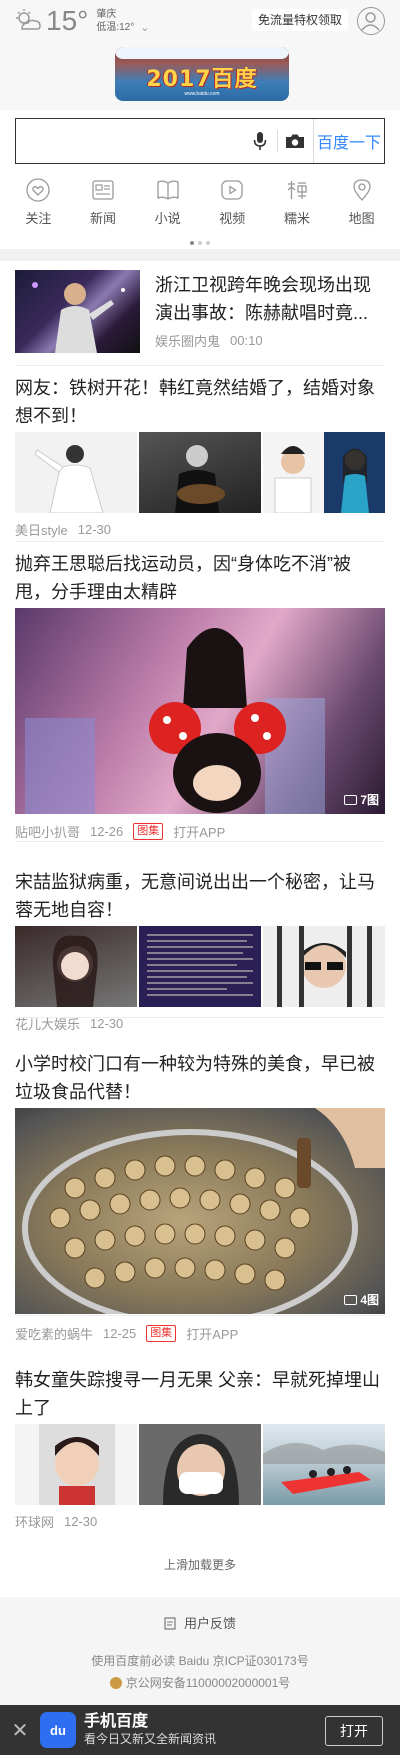 The height and width of the screenshot is (1755, 400). I want to click on feedback-link: 用户反馈, so click(200, 1622).